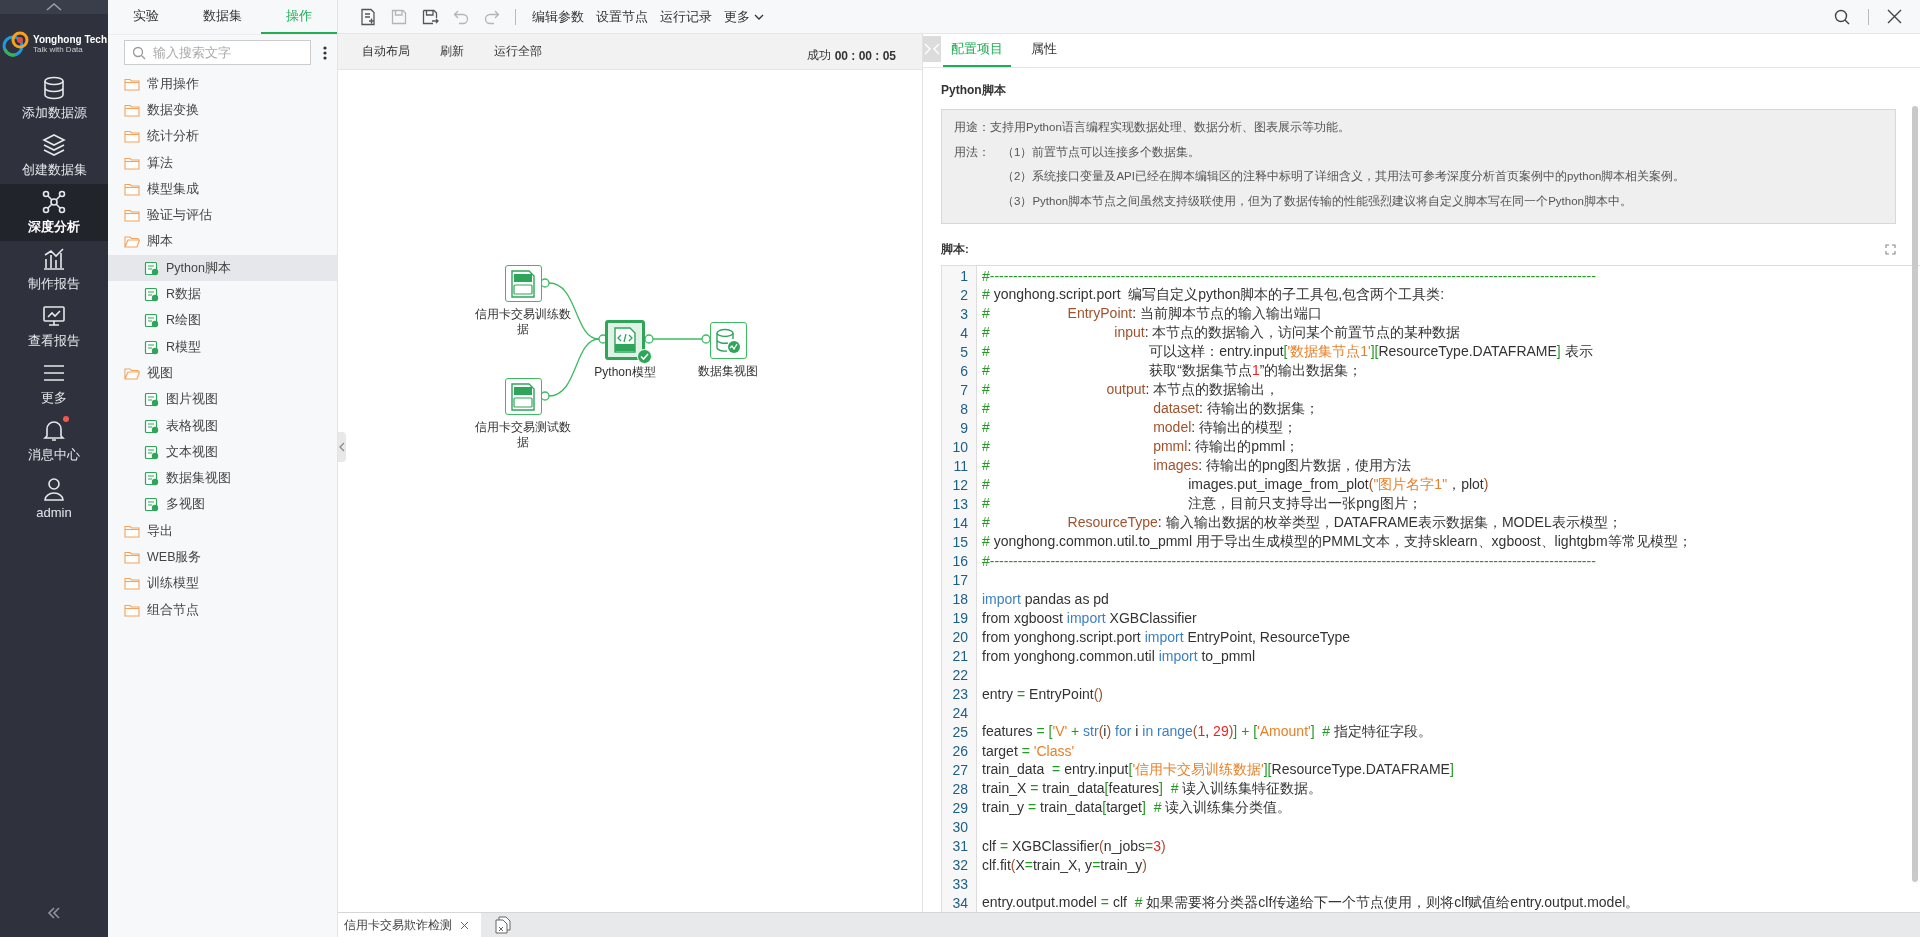  I want to click on line-number: 29, so click(959, 807).